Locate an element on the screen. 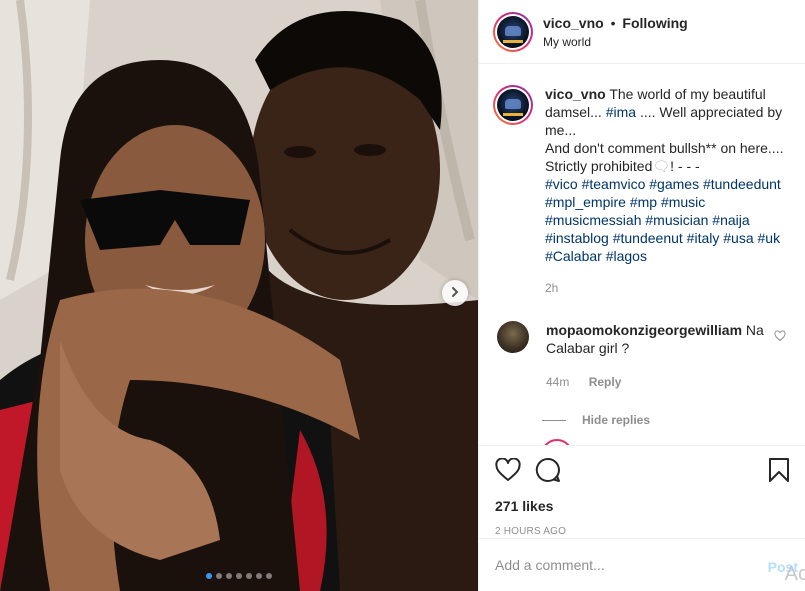 The width and height of the screenshot is (805, 591). next-slide-button is located at coordinates (455, 293).